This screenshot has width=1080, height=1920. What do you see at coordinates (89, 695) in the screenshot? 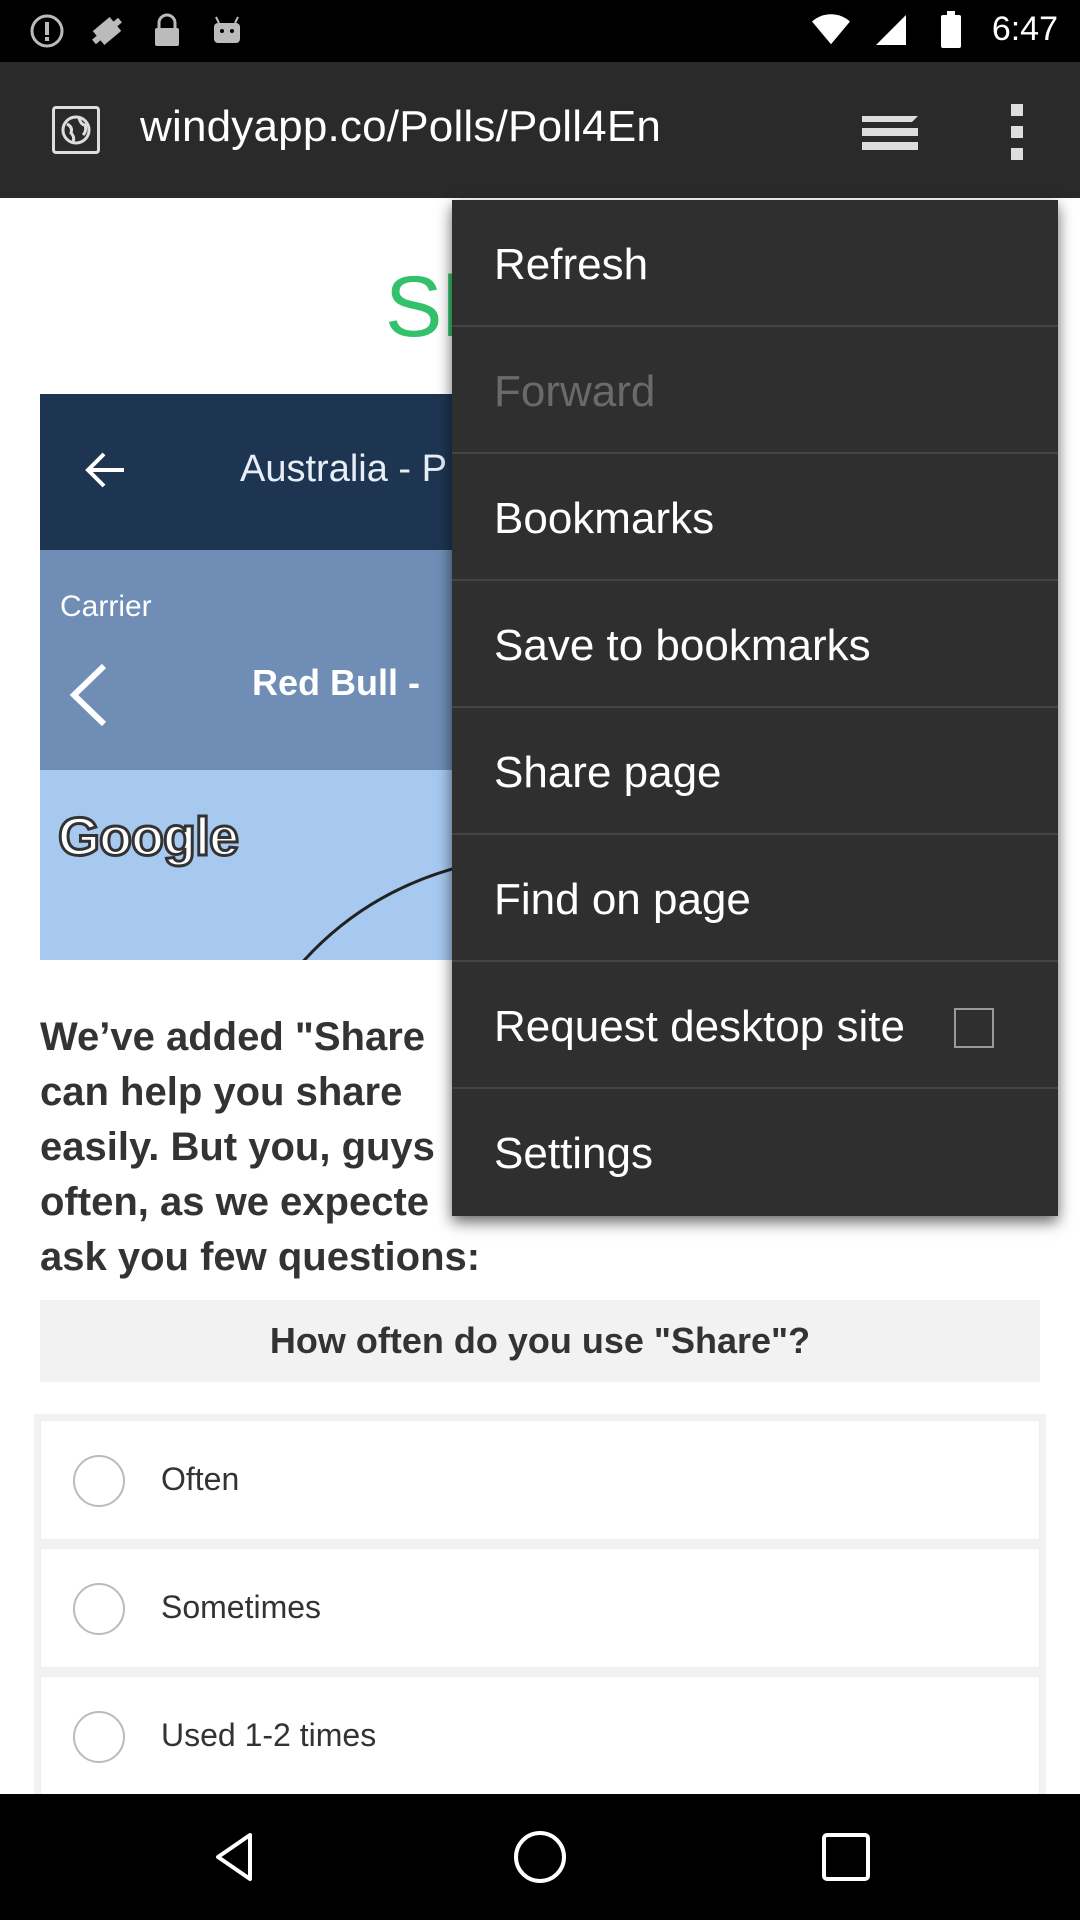
I see `chevron-left-icon` at bounding box center [89, 695].